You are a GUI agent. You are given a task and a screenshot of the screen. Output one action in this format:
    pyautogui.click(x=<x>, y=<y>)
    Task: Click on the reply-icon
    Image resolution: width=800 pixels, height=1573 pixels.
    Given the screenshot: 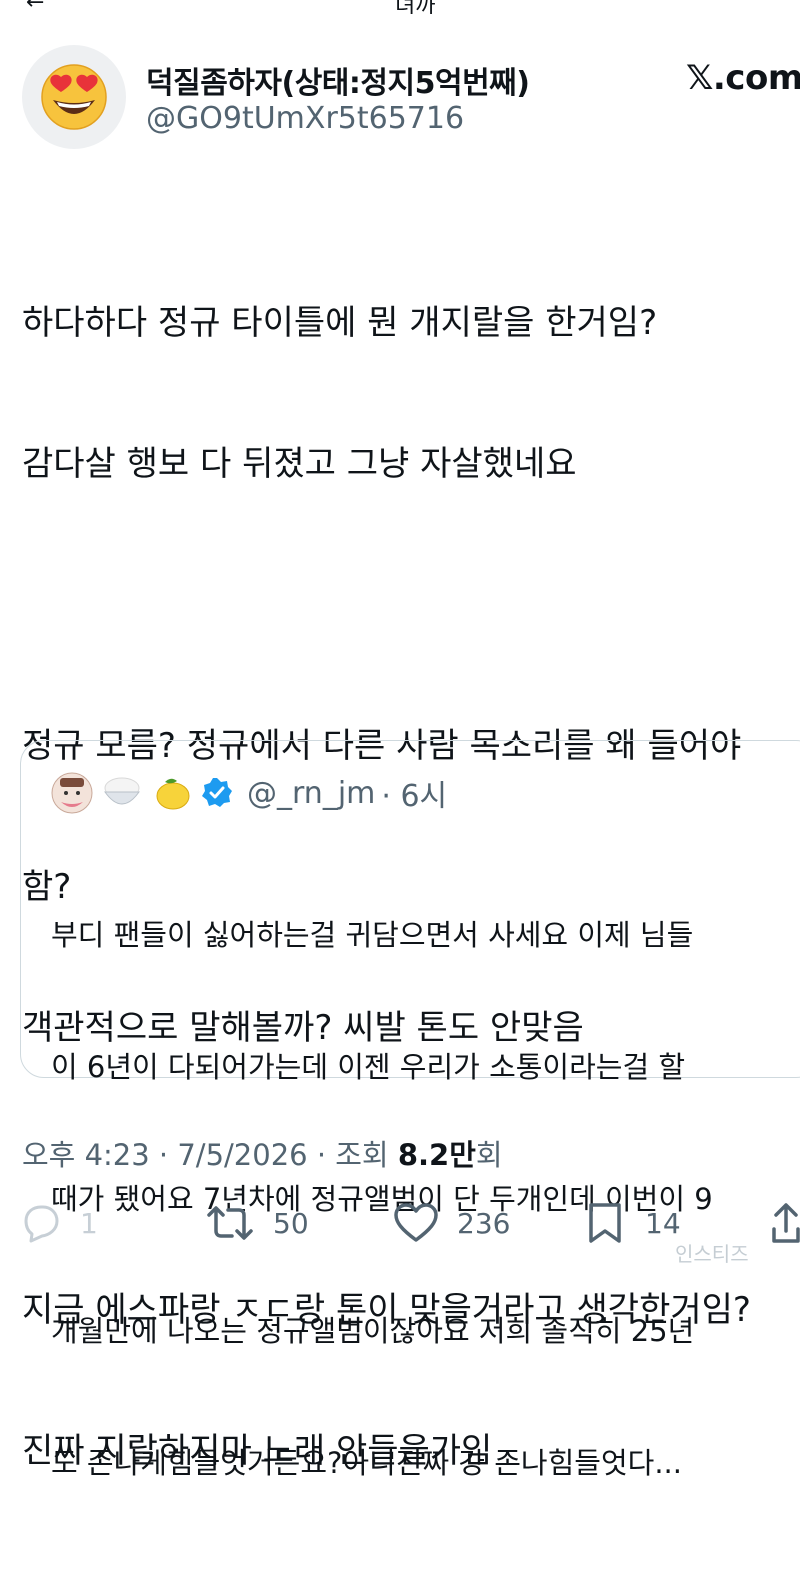 What is the action you would take?
    pyautogui.click(x=41, y=1224)
    